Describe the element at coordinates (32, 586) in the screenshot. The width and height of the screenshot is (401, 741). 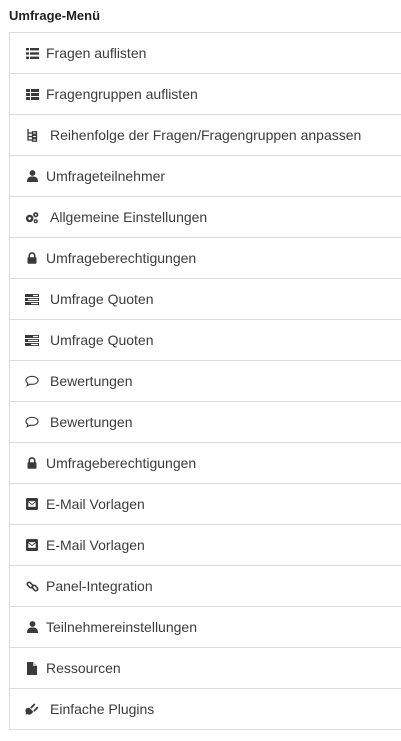
I see `link-icon` at that location.